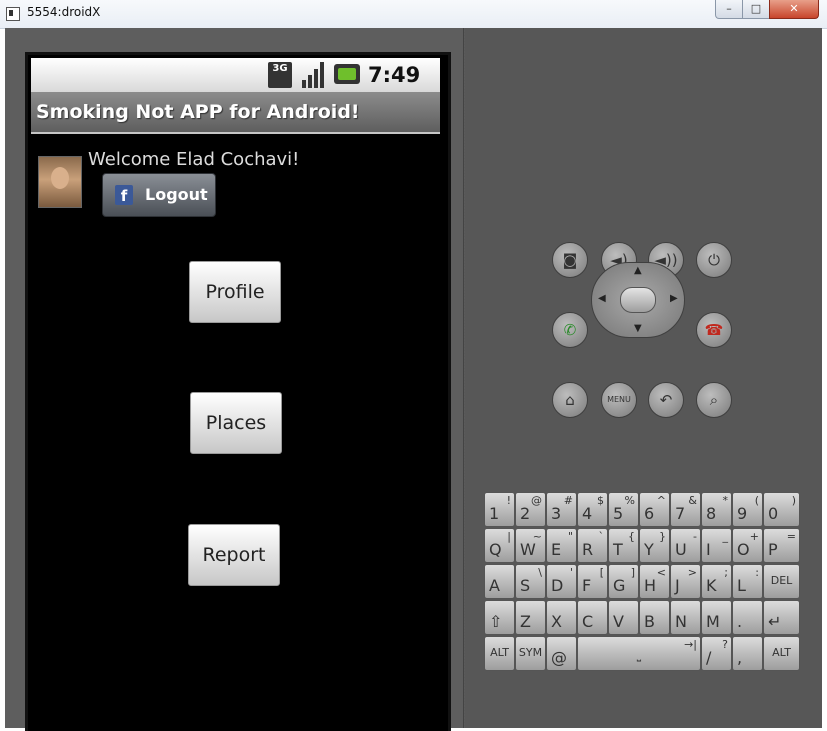  Describe the element at coordinates (494, 513) in the screenshot. I see `key-label: 1` at that location.